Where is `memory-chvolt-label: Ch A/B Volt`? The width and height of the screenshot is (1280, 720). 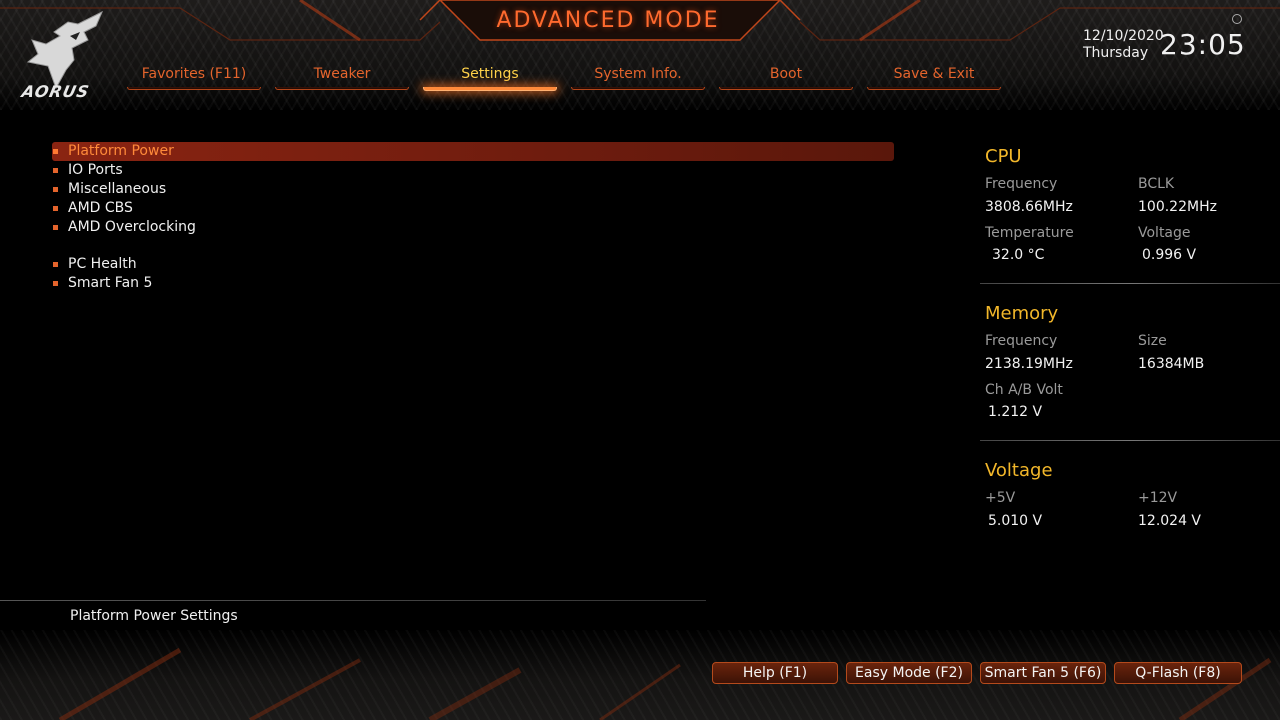 memory-chvolt-label: Ch A/B Volt is located at coordinates (1024, 390).